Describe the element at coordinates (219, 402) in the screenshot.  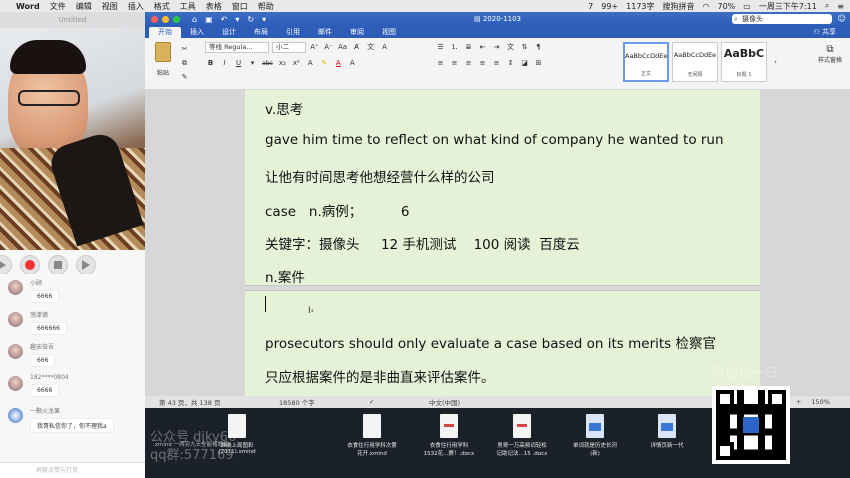
I see `page-count: 第 43 页，共 138 页` at that location.